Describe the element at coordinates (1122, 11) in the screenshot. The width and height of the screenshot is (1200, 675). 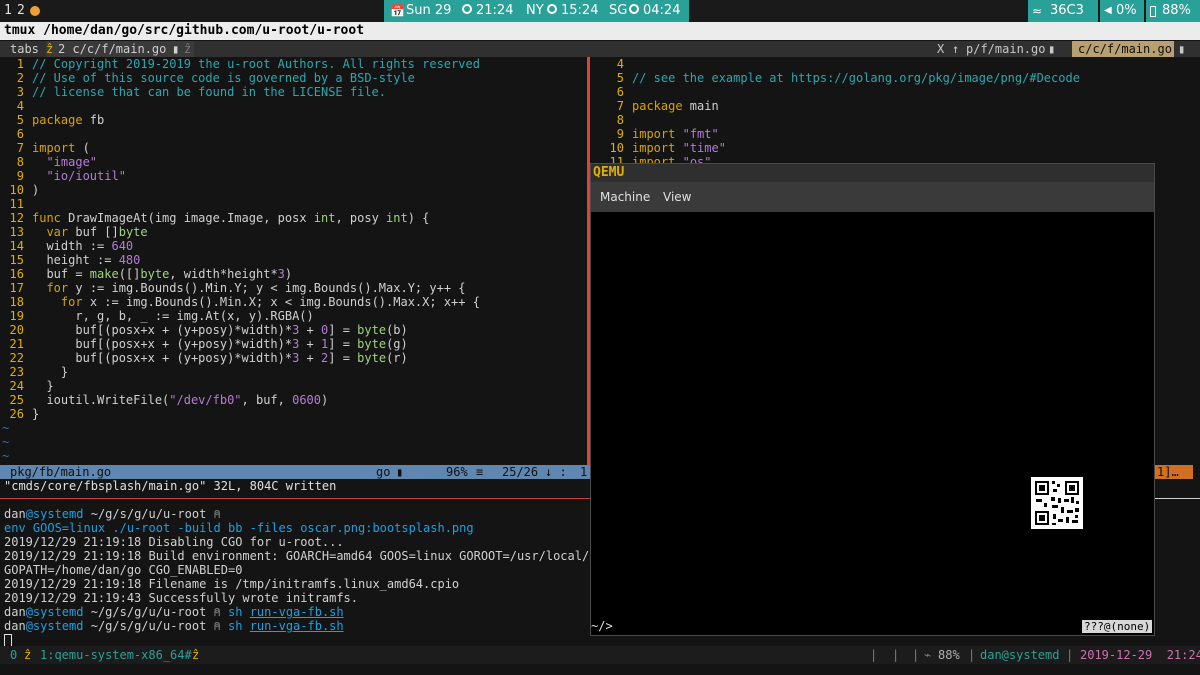
I see `volume-widget: ◀ 0%` at that location.